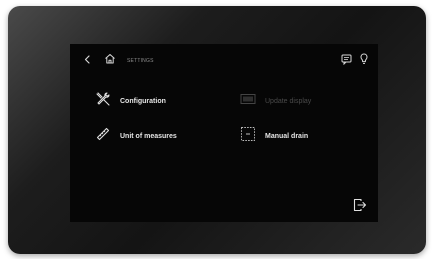 The height and width of the screenshot is (259, 432). I want to click on update-display-button: Update display, so click(275, 101).